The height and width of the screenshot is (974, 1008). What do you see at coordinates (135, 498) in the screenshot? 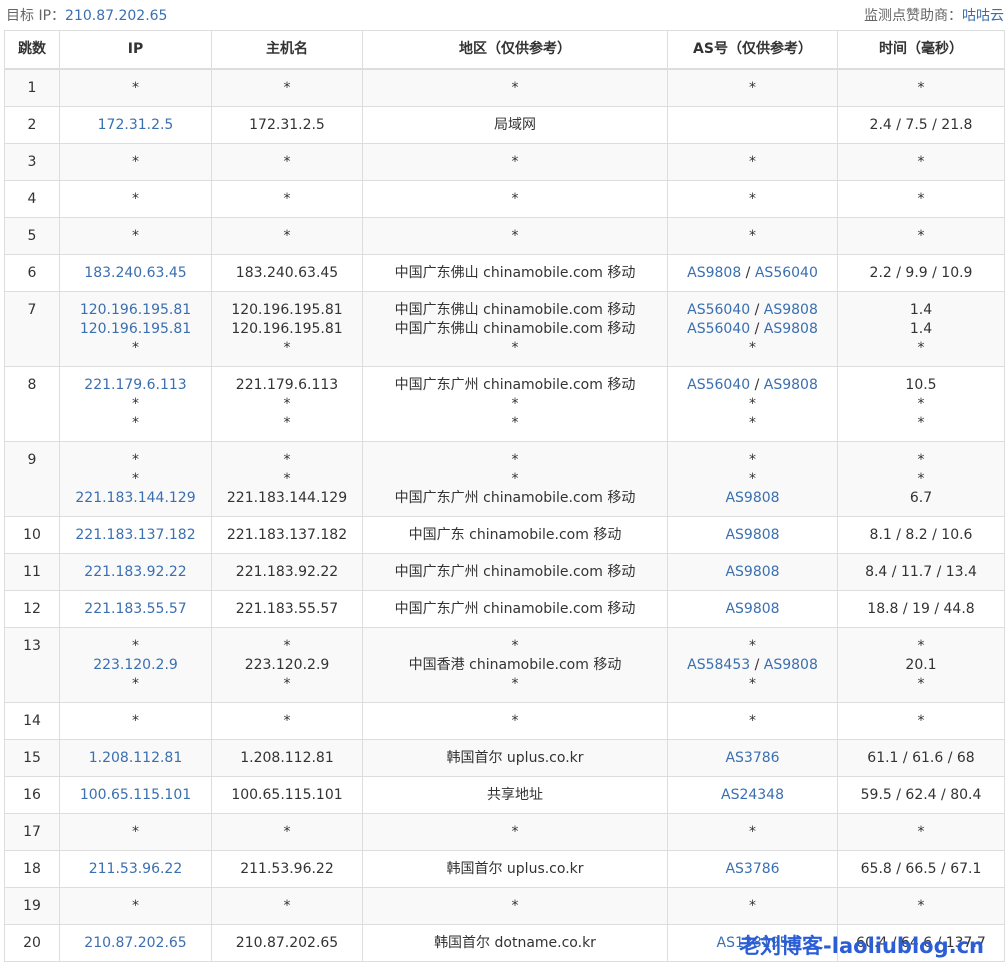
I see `ip-link: 221.183.144.129` at bounding box center [135, 498].